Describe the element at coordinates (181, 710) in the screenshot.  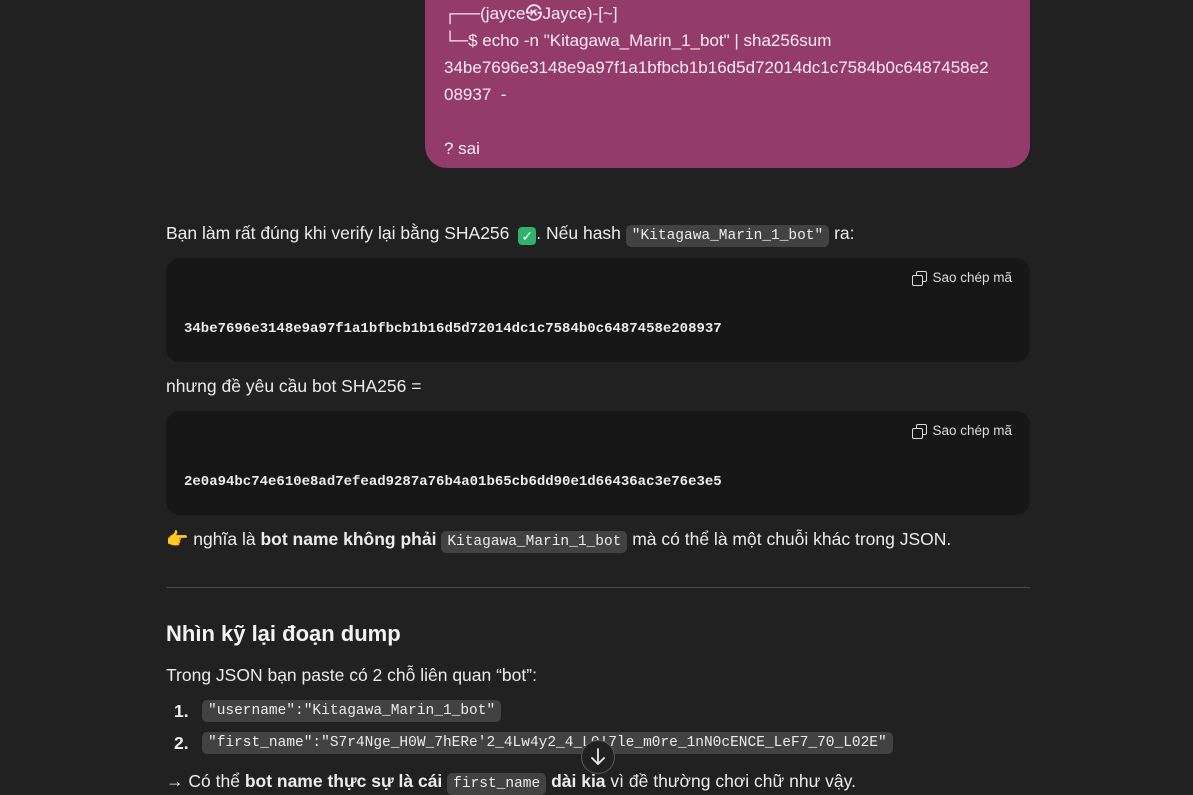
I see `list-number: 1.` at that location.